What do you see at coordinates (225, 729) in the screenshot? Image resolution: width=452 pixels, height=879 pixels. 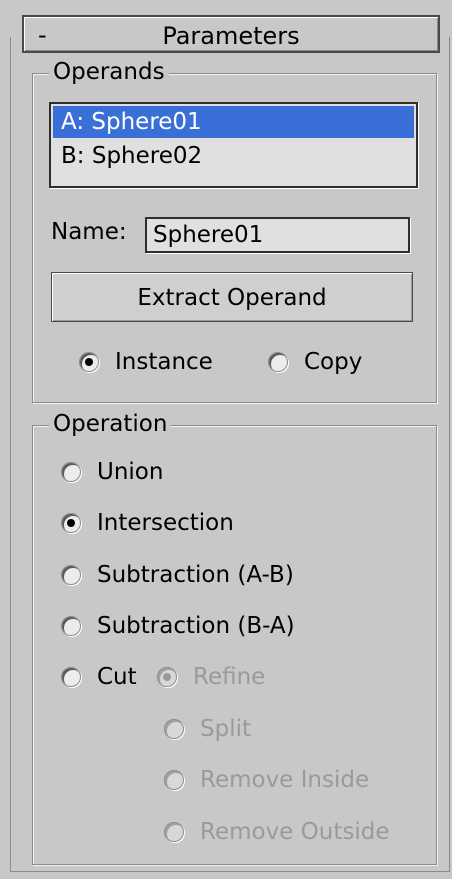 I see `split-radio-label: Split` at bounding box center [225, 729].